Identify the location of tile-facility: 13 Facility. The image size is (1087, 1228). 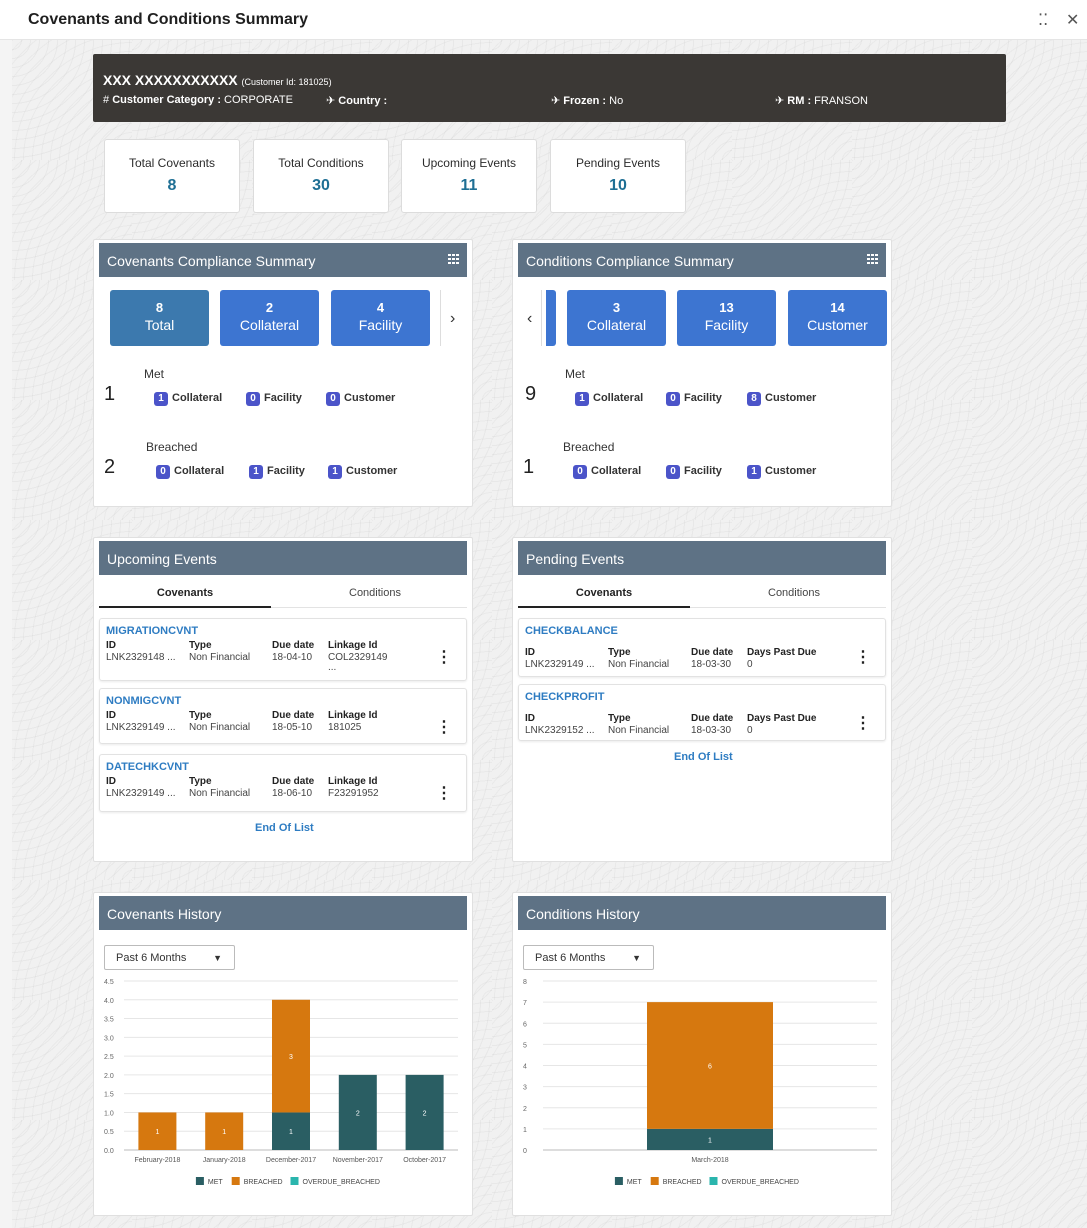
(726, 318).